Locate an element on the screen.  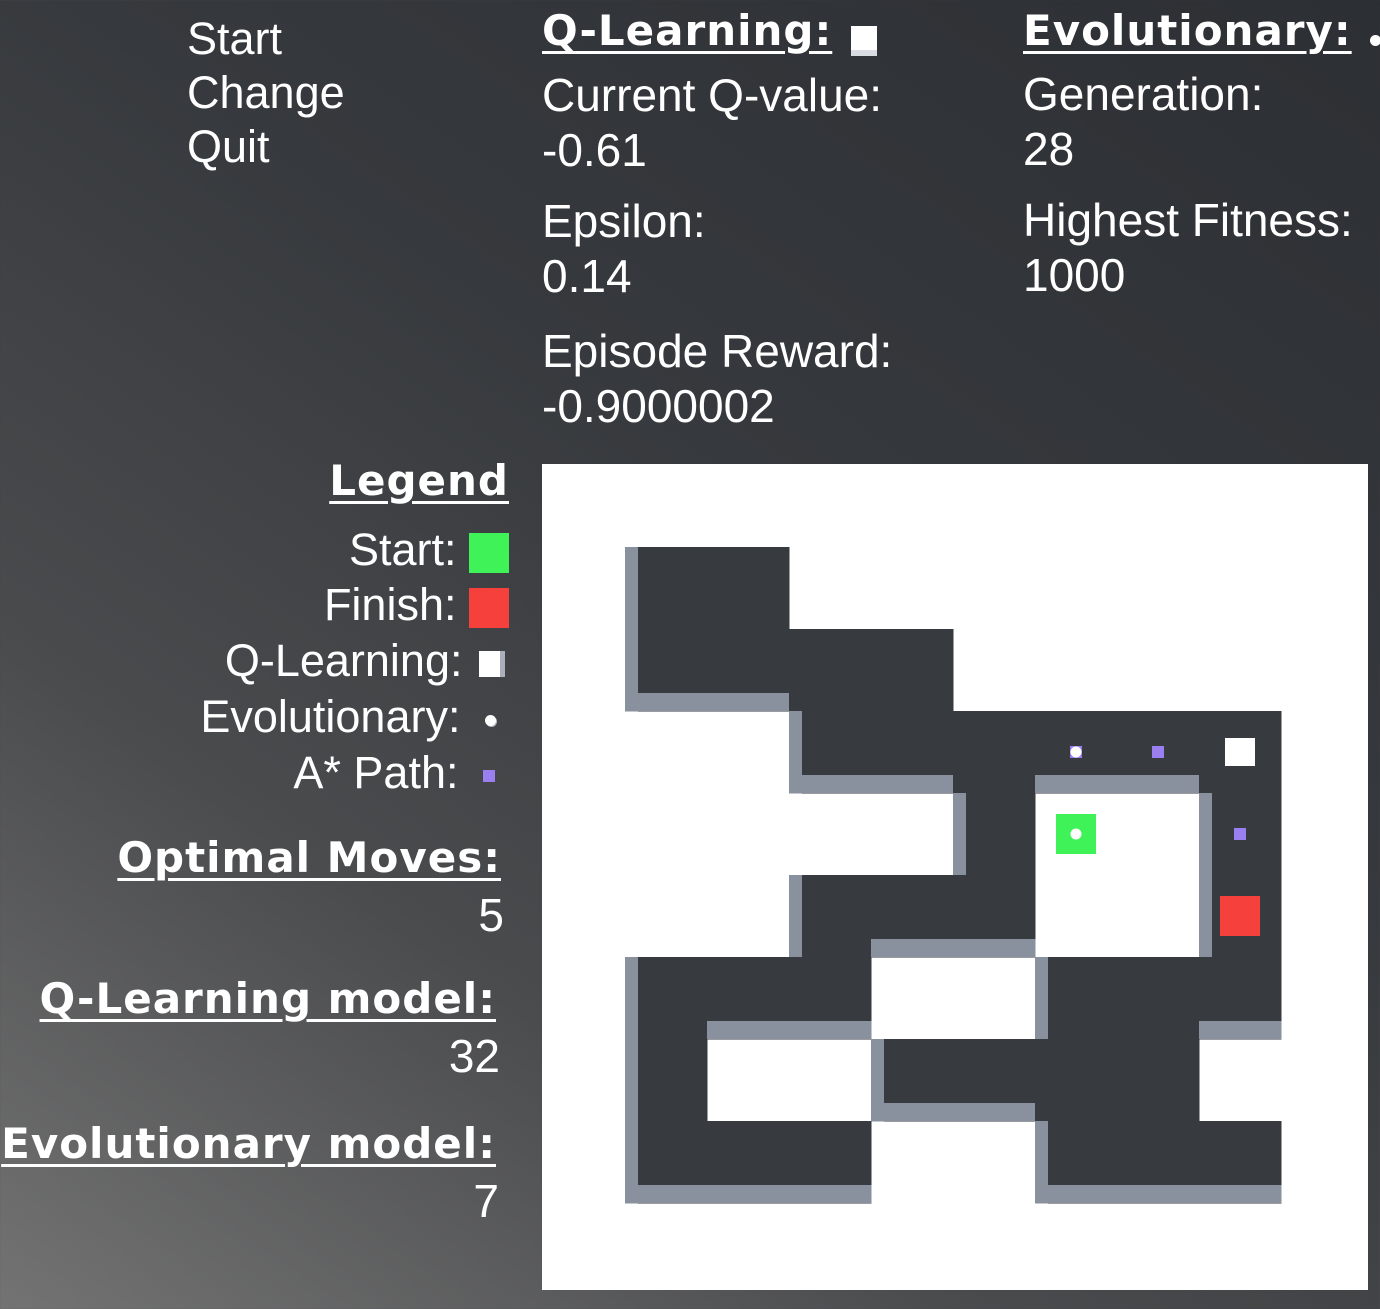
generation-value: 28 is located at coordinates (1049, 149).